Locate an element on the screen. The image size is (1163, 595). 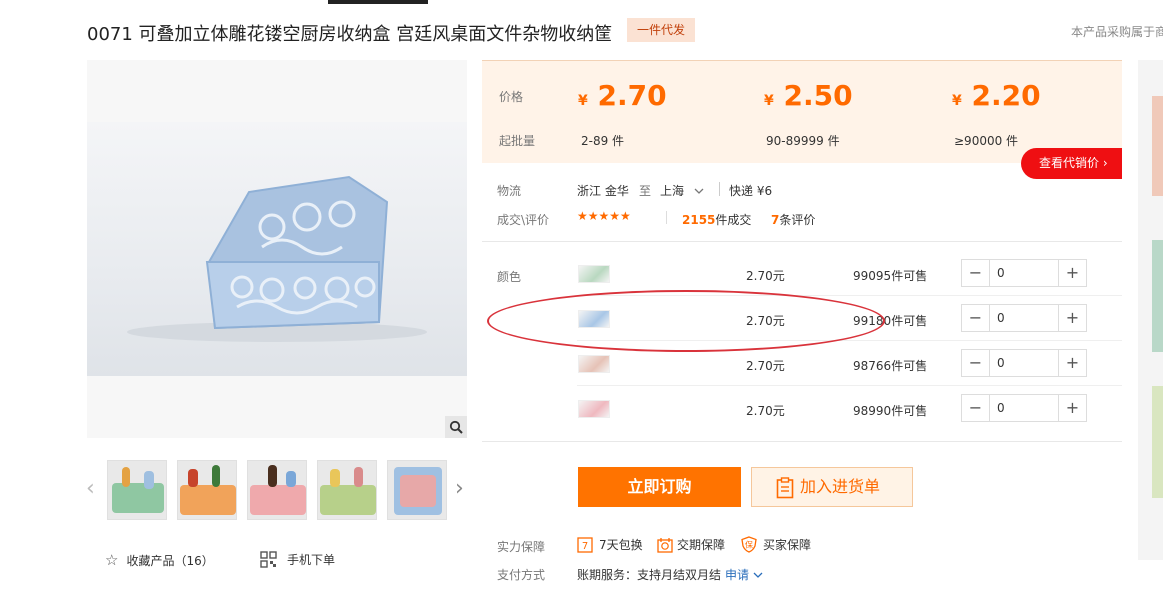
magnifier-icon is located at coordinates (456, 427).